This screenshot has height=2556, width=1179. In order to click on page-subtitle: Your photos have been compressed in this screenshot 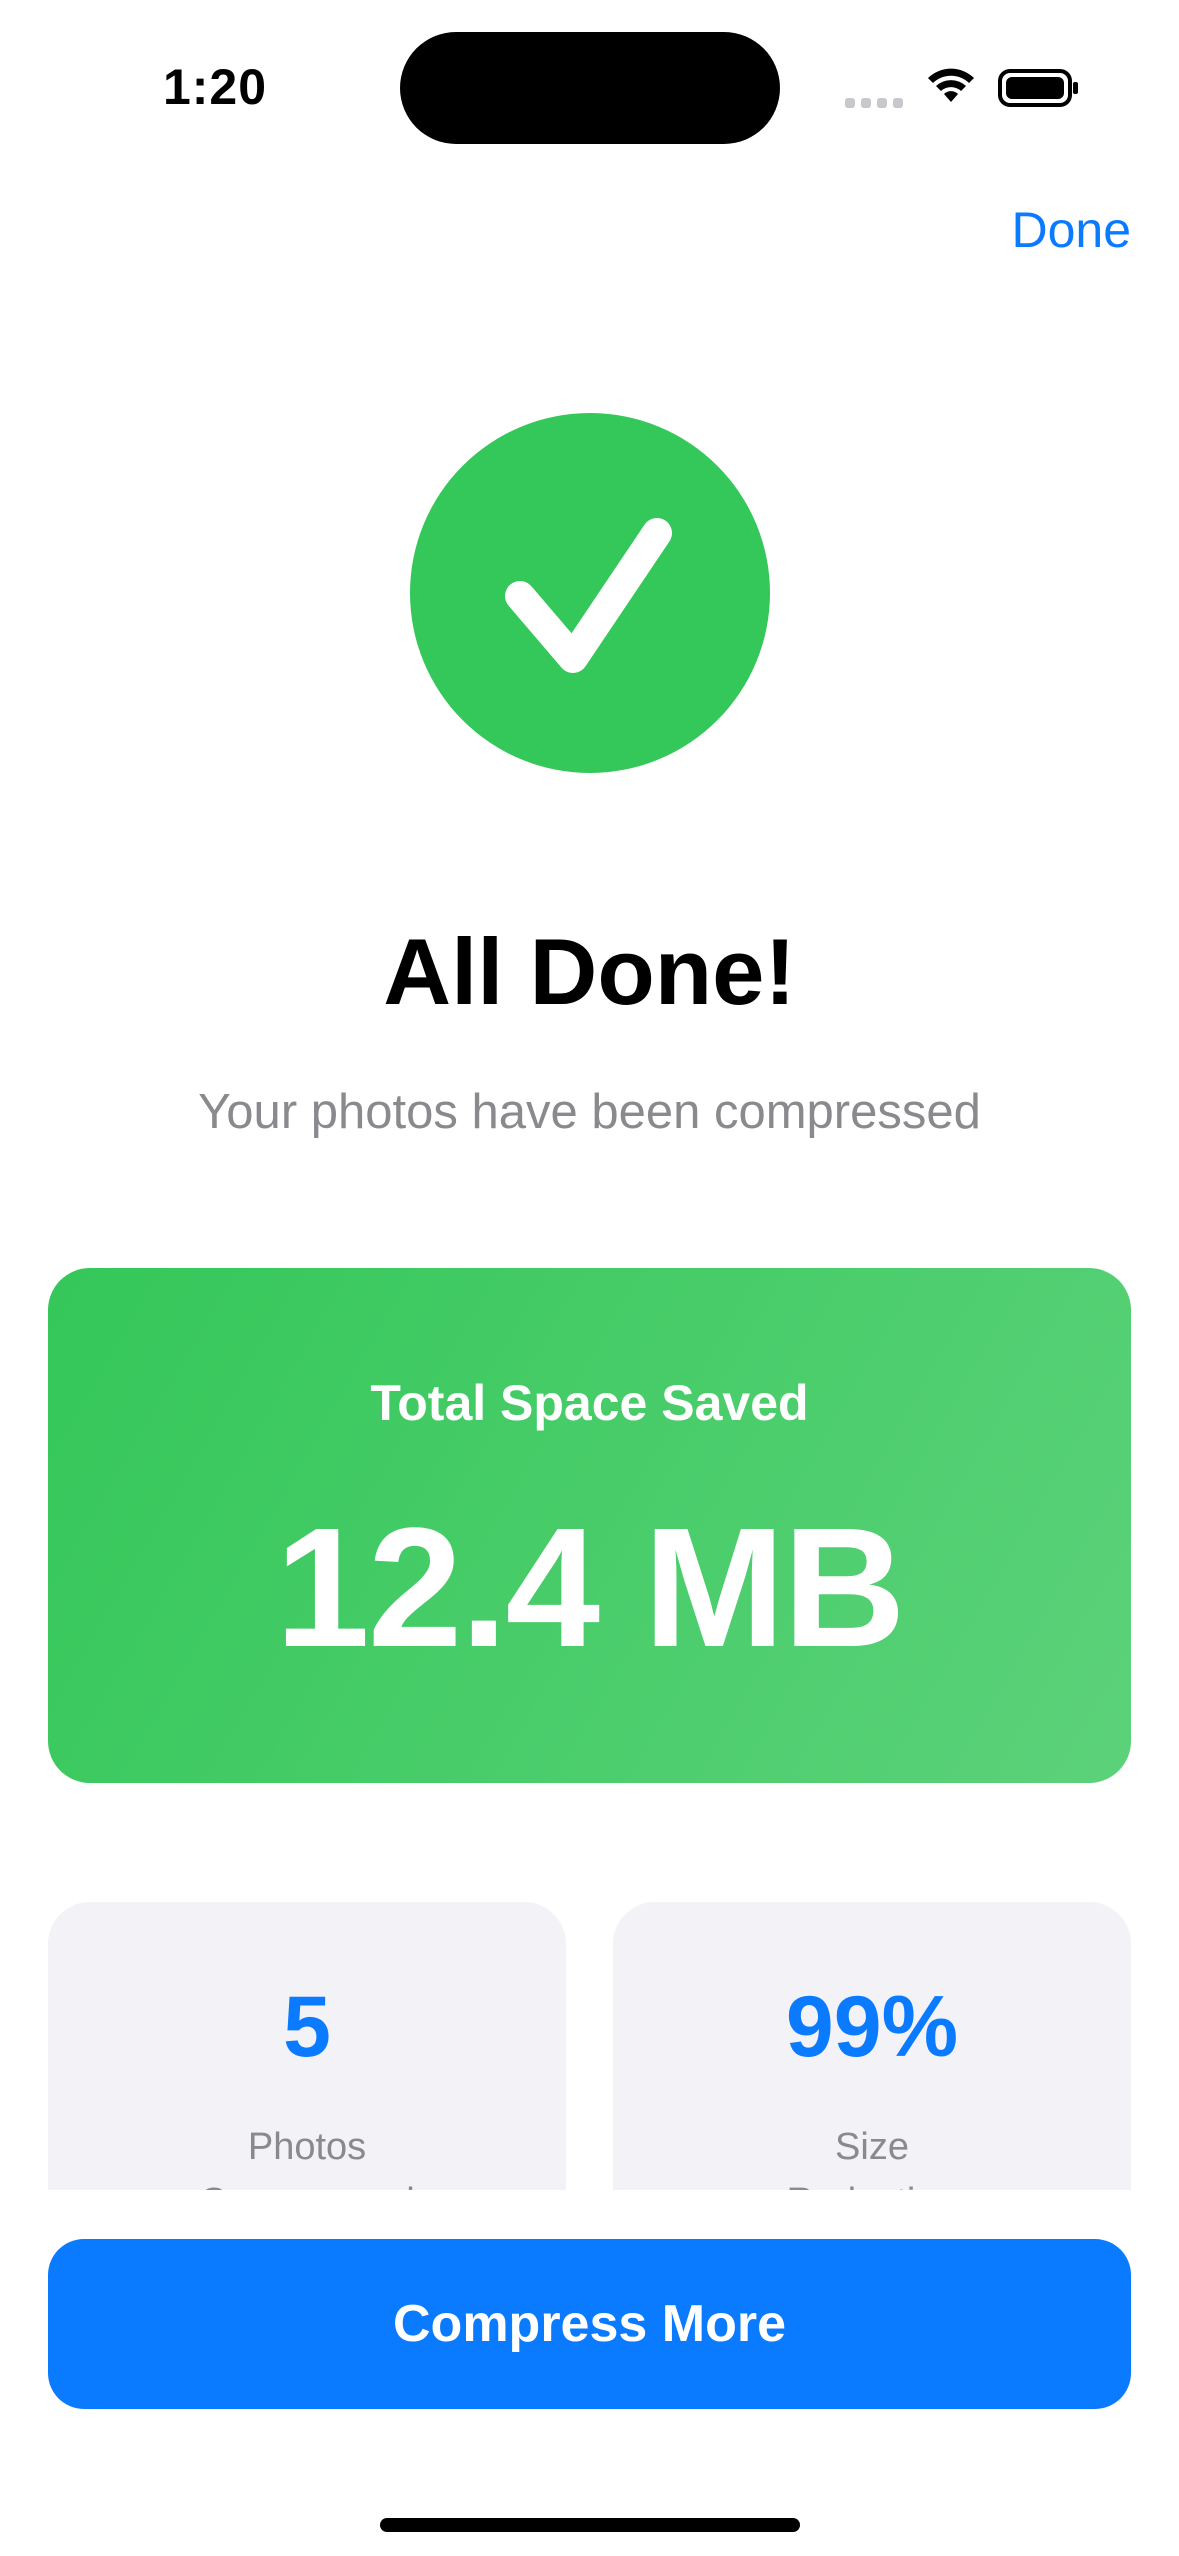, I will do `click(589, 1112)`.